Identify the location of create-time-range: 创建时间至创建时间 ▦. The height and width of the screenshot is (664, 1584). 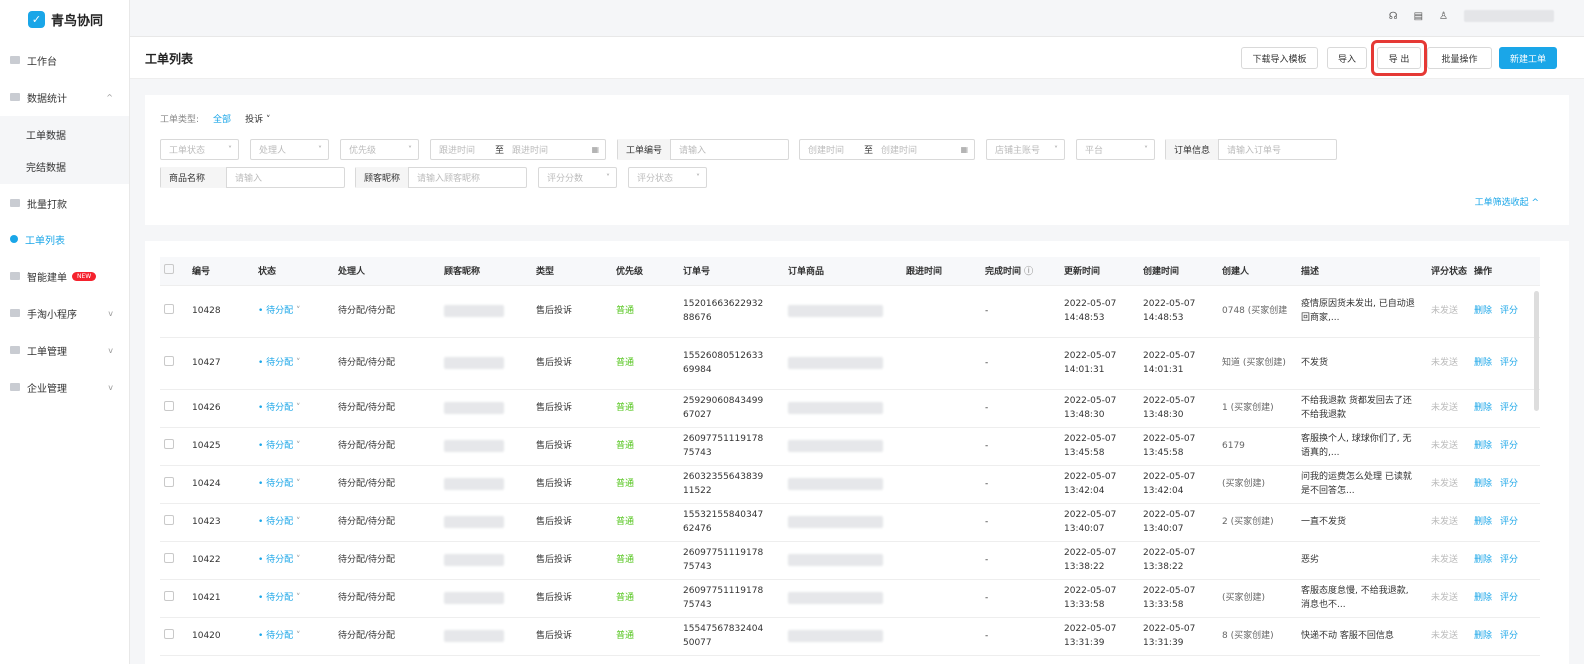
(887, 149).